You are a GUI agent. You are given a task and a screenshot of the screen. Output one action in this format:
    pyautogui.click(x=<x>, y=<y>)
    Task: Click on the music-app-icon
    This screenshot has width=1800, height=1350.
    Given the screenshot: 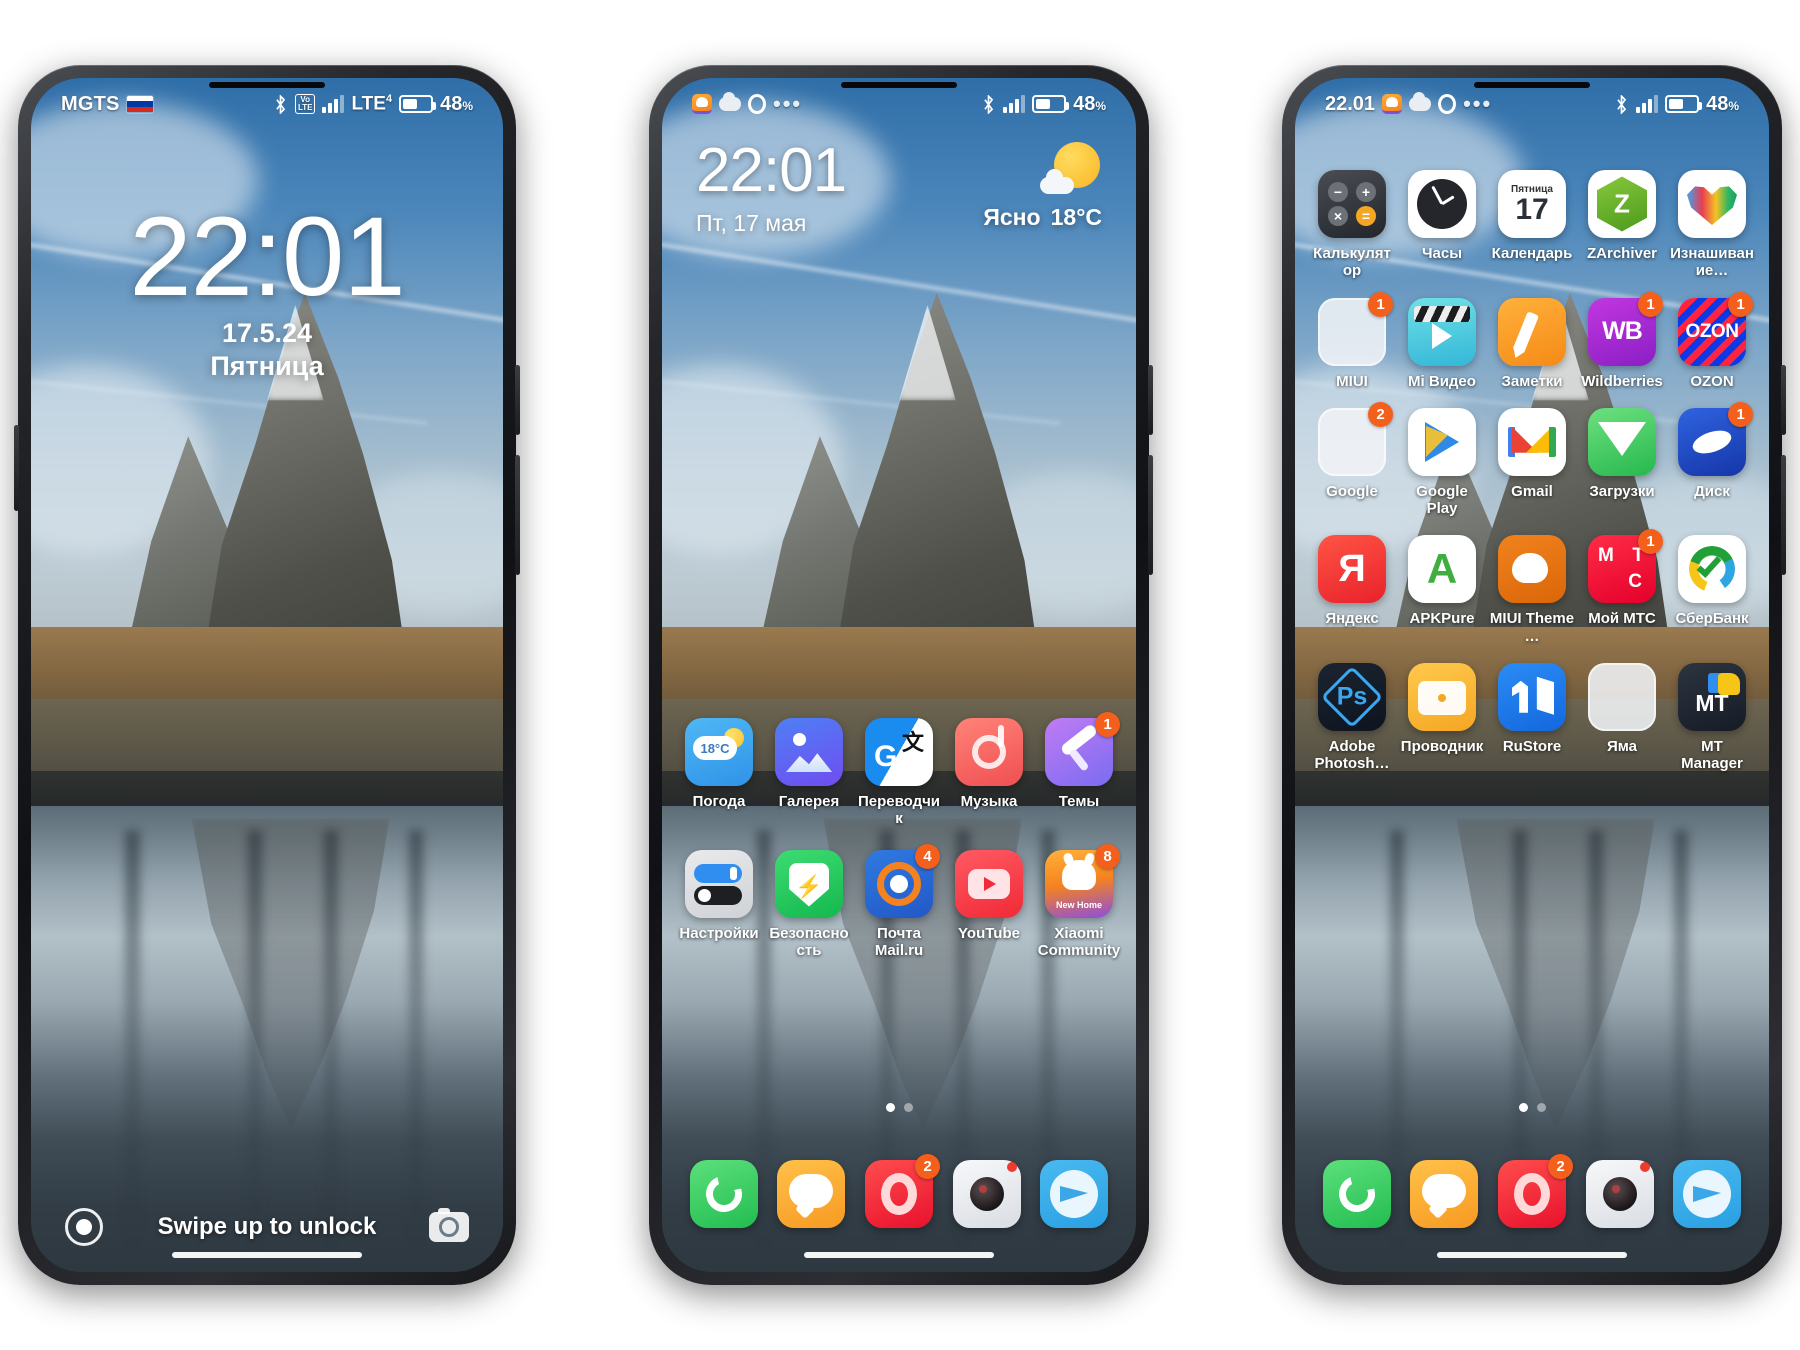 What is the action you would take?
    pyautogui.click(x=989, y=752)
    